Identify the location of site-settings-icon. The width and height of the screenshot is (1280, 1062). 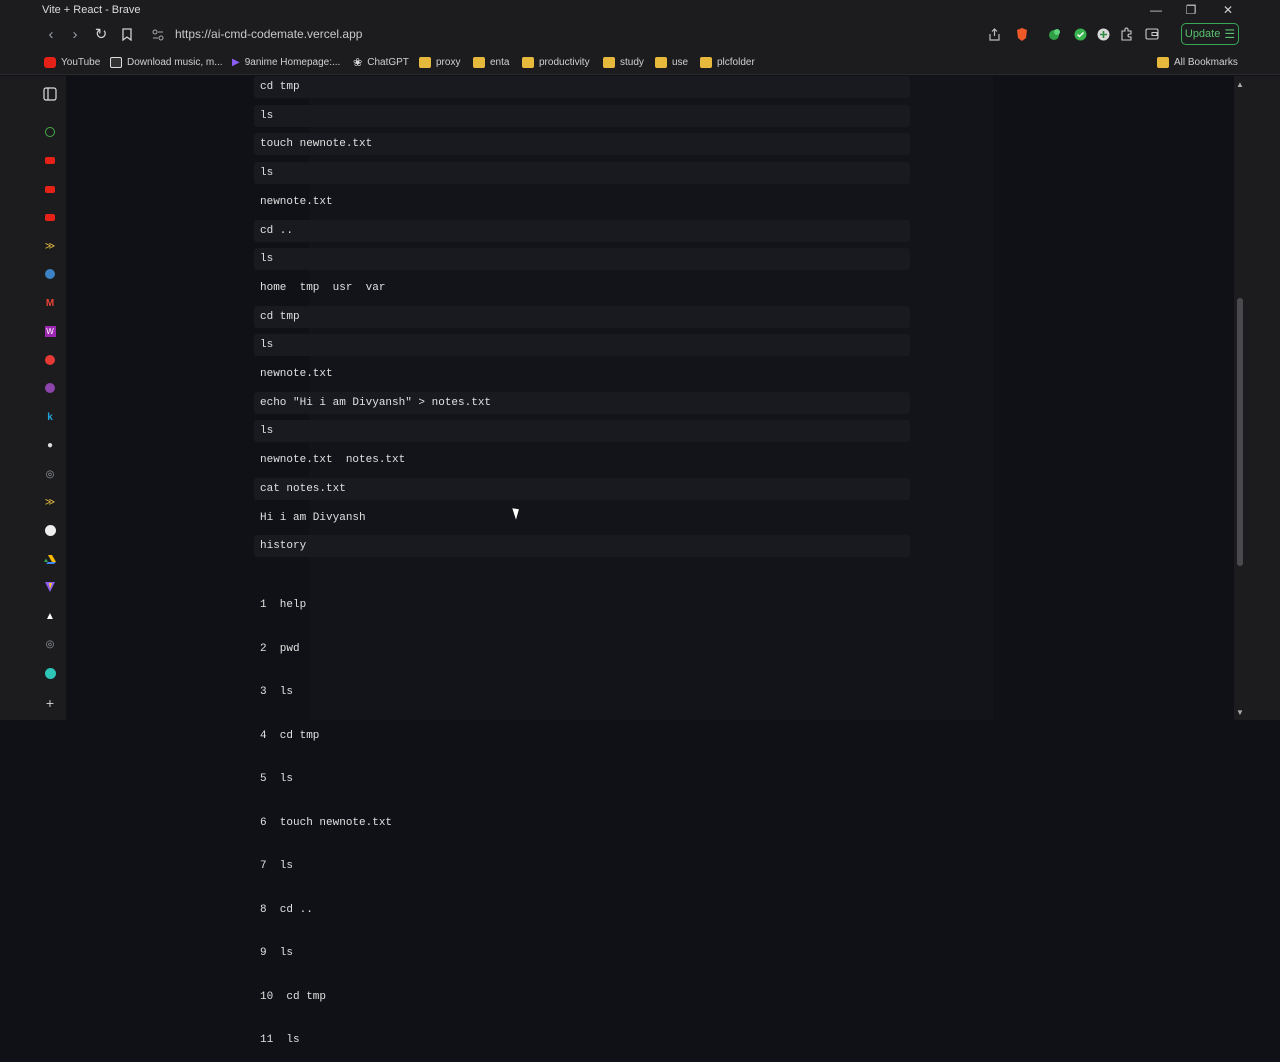
(158, 37).